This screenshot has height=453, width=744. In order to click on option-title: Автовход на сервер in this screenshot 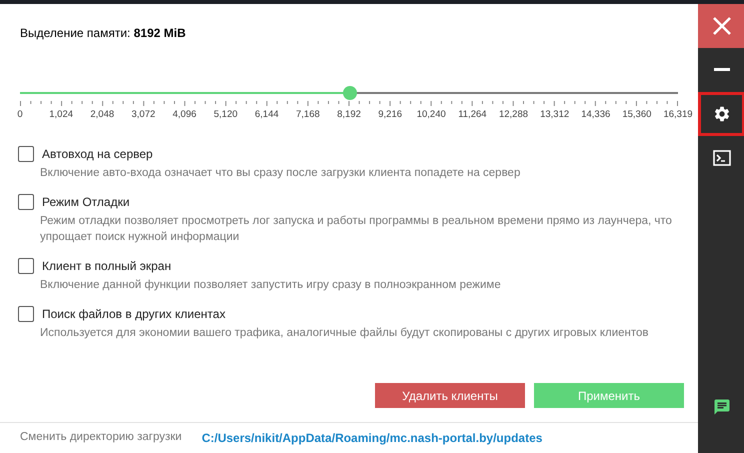, I will do `click(97, 154)`.